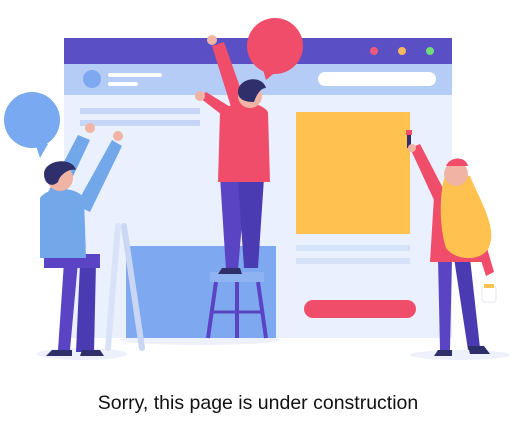 The image size is (516, 431). I want to click on mug-icon, so click(489, 293).